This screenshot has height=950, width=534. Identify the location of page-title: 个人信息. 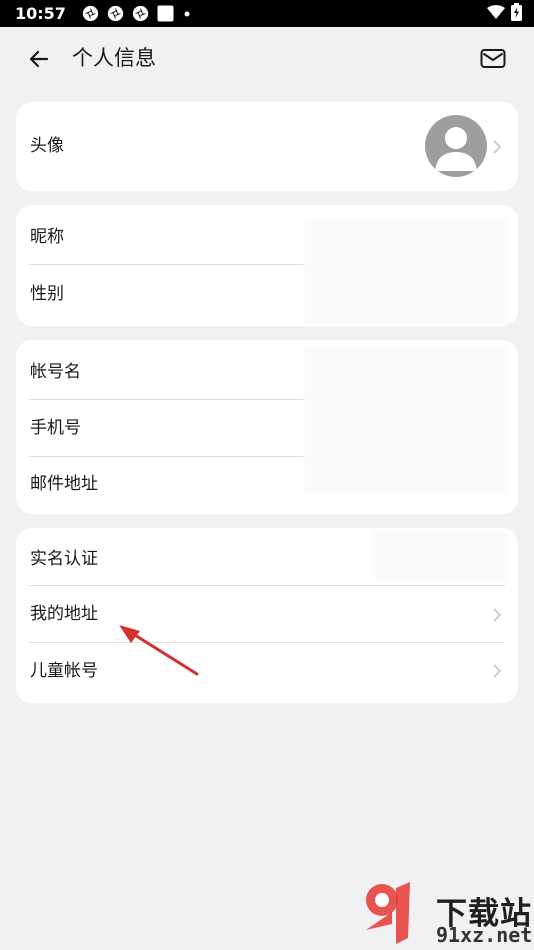
(114, 58).